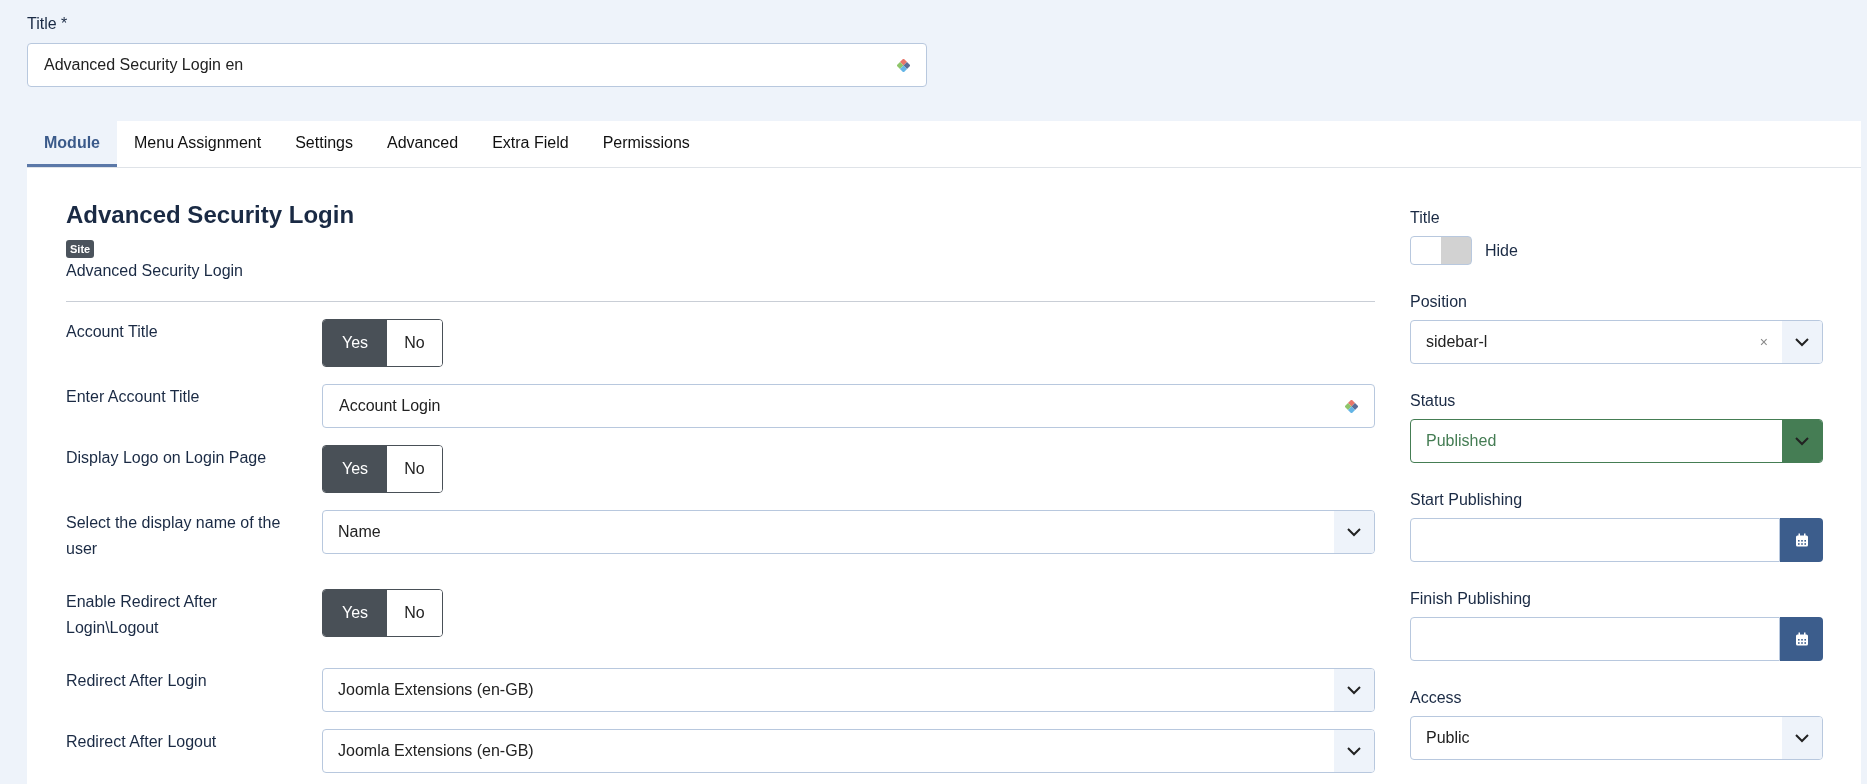 The width and height of the screenshot is (1867, 784). What do you see at coordinates (112, 332) in the screenshot?
I see `field-label: Account Title` at bounding box center [112, 332].